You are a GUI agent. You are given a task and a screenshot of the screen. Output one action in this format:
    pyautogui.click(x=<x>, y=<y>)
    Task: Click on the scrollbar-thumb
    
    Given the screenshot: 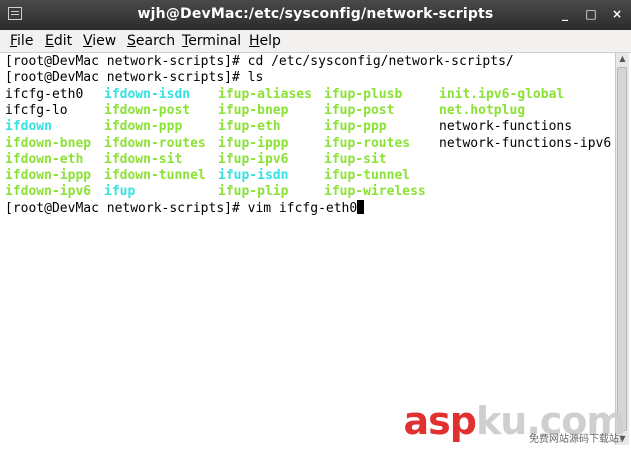 What is the action you would take?
    pyautogui.click(x=622, y=249)
    